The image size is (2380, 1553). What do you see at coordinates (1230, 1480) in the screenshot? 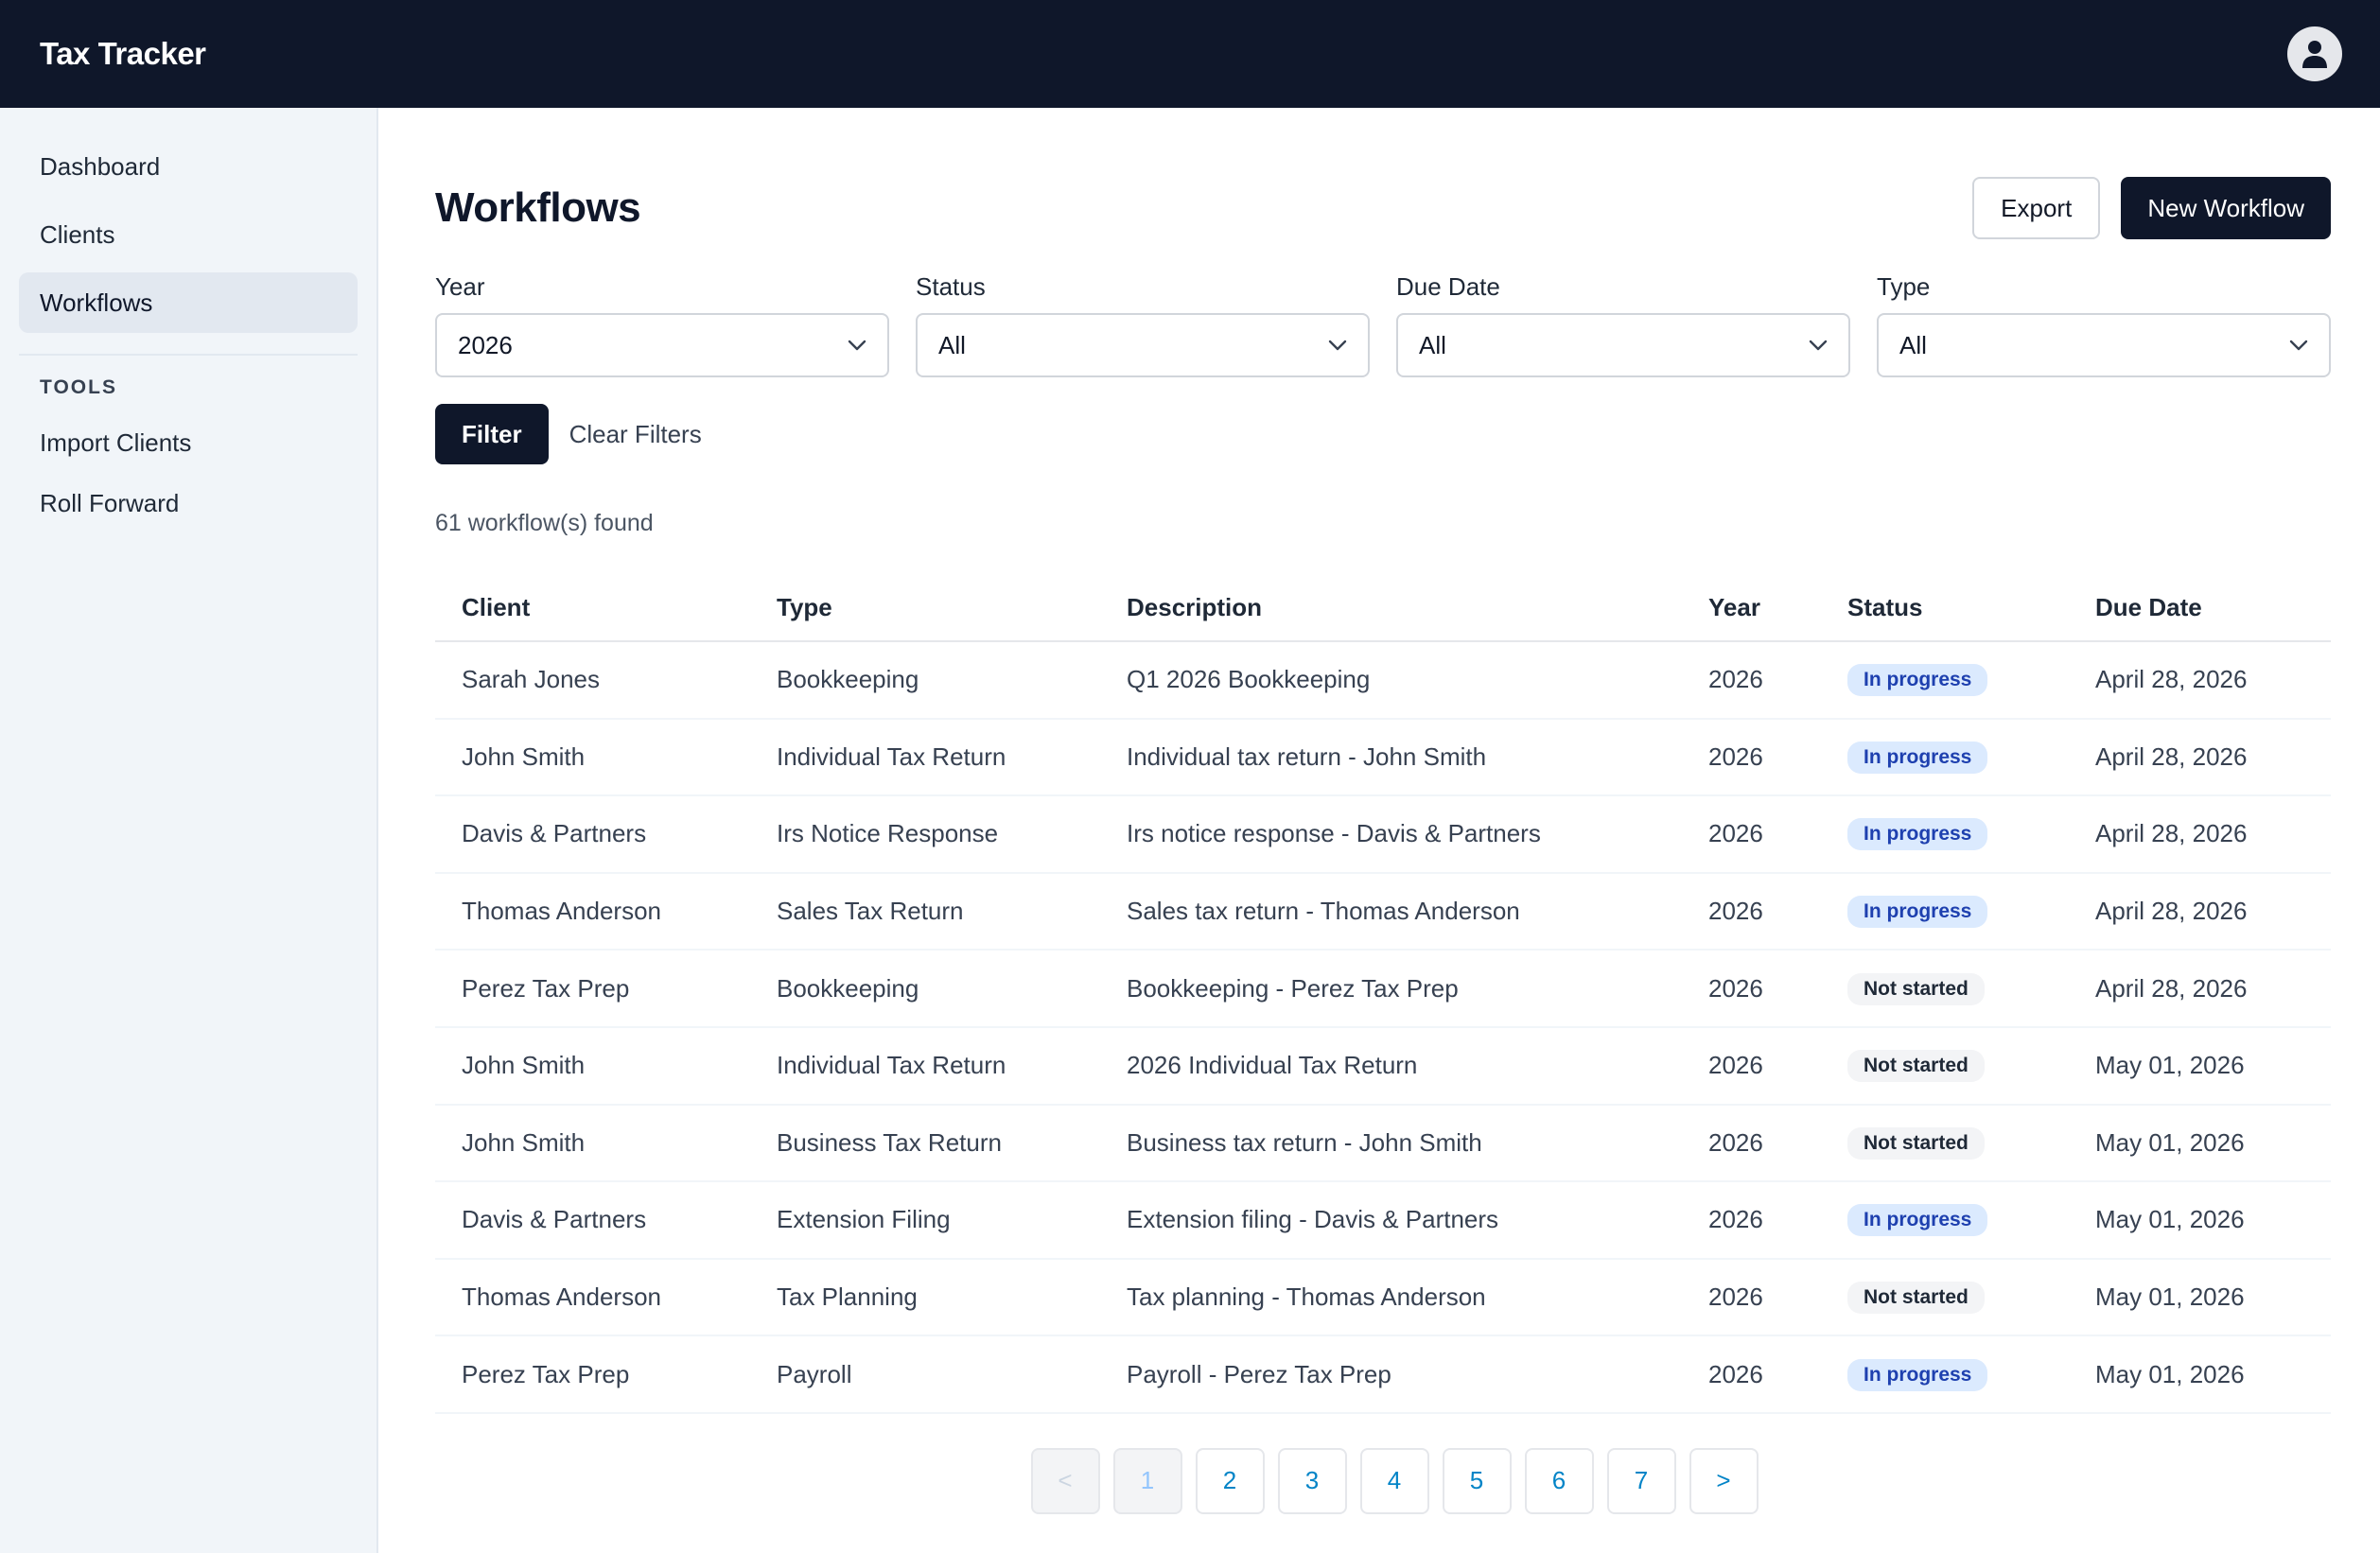
I see `pagination-page-2: 2` at bounding box center [1230, 1480].